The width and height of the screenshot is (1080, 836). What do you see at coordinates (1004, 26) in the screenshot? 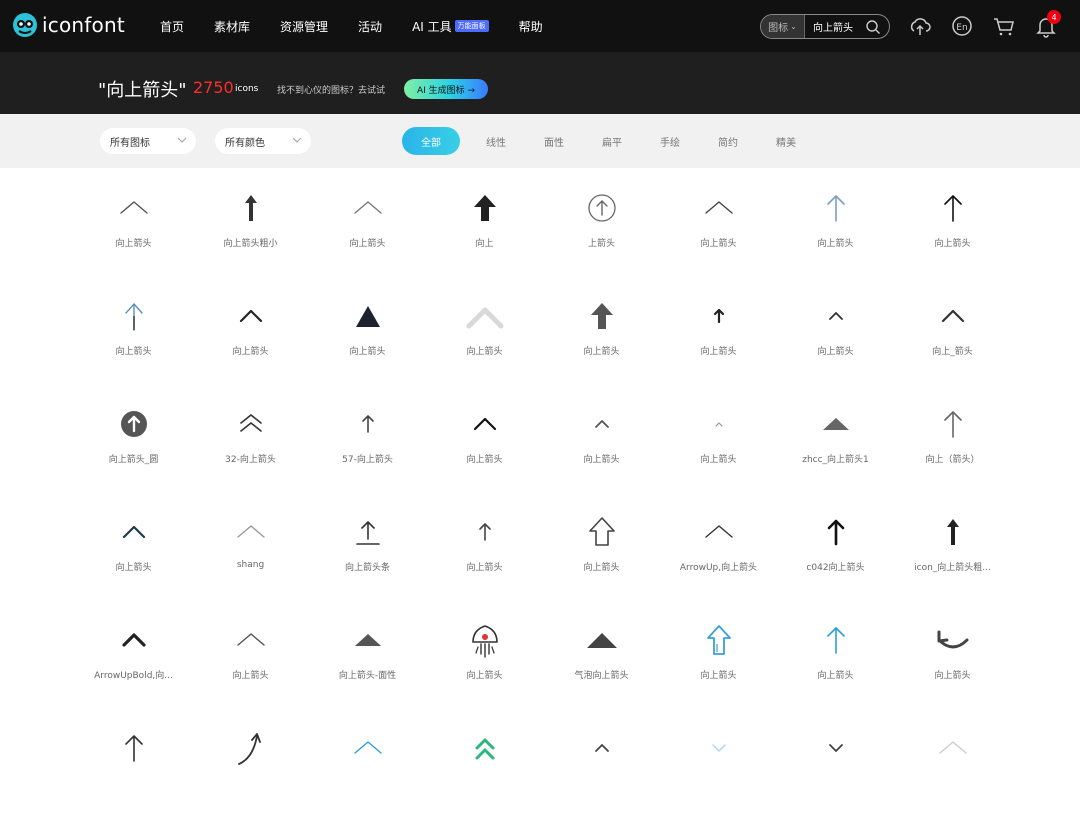
I see `cart-icon` at bounding box center [1004, 26].